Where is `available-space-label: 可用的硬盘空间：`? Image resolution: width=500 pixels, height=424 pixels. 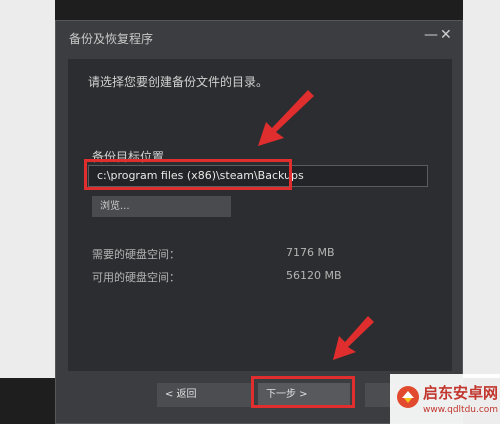 available-space-label: 可用的硬盘空间： is located at coordinates (136, 277).